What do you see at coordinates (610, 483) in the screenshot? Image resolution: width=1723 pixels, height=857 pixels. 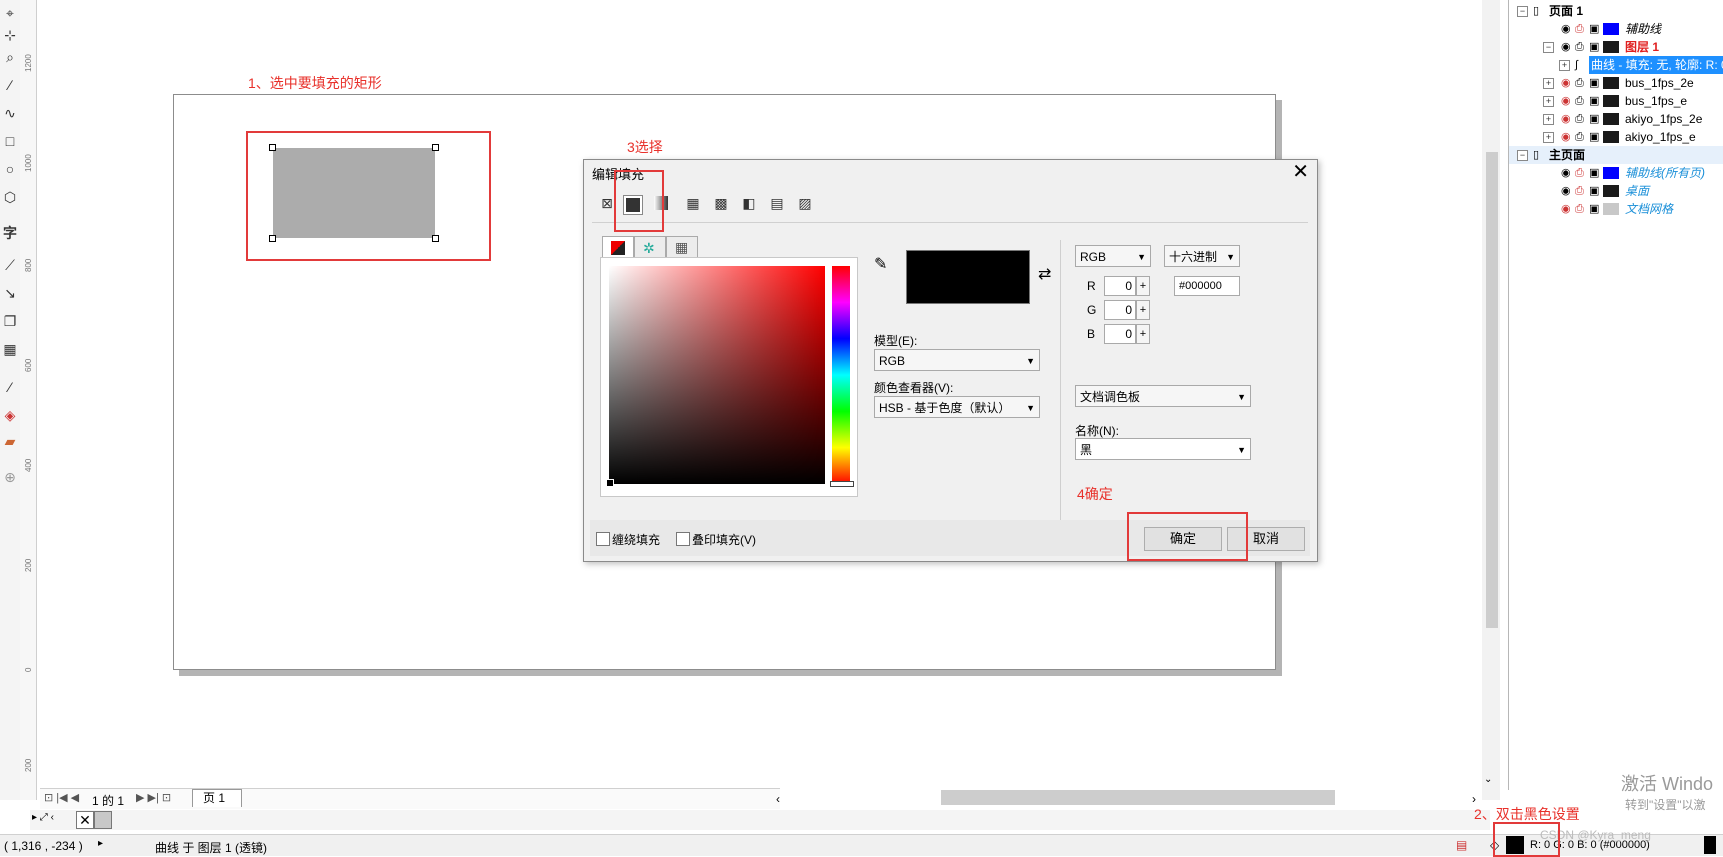 I see `color-picker-marker` at bounding box center [610, 483].